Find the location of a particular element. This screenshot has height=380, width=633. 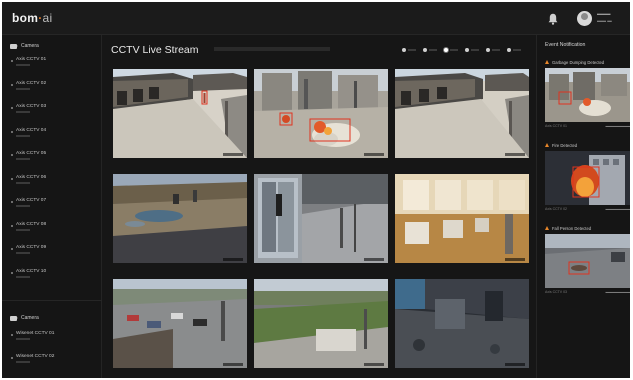

user-name: ▬▬▬ is located at coordinates (604, 13).